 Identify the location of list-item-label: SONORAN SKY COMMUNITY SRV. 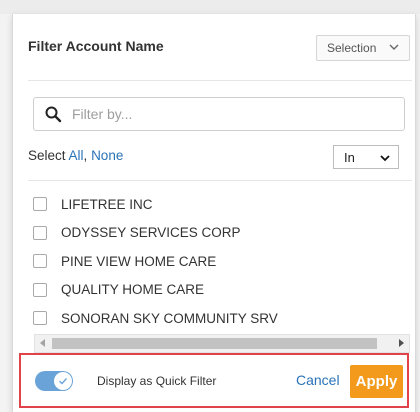
(169, 318).